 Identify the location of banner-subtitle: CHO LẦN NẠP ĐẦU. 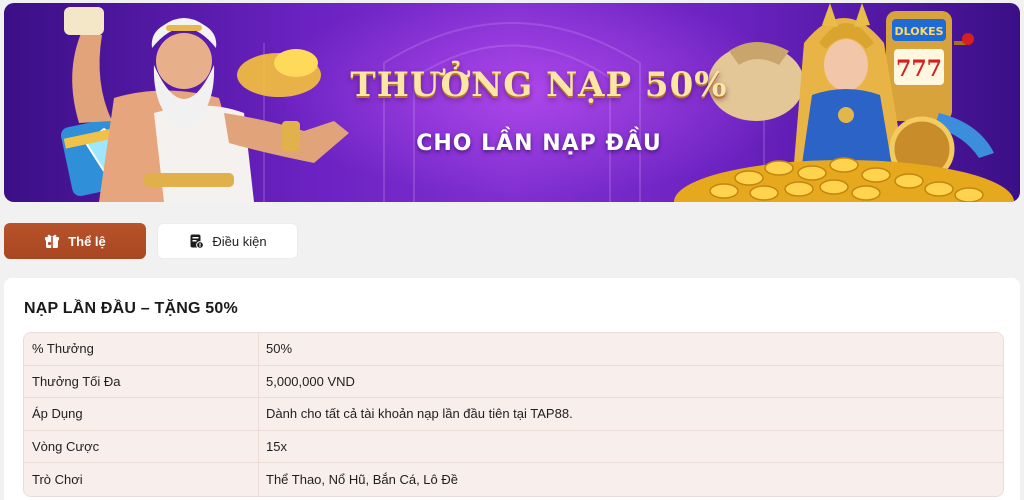
(539, 143).